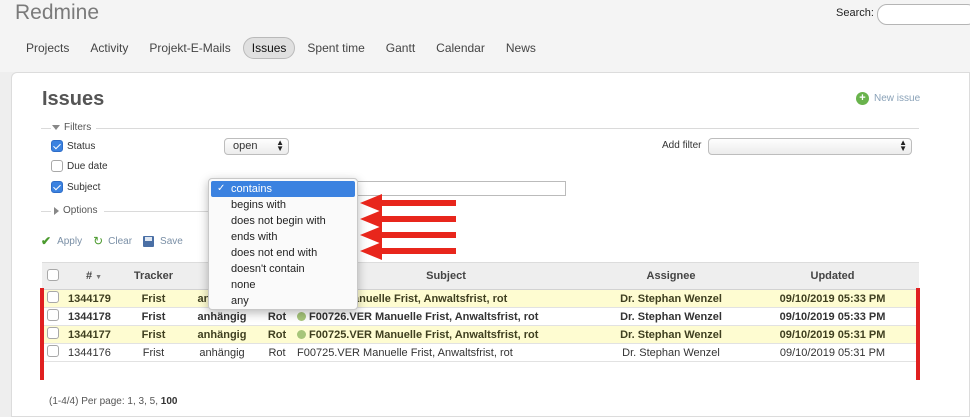  Describe the element at coordinates (75, 210) in the screenshot. I see `options-toggle: Options` at that location.